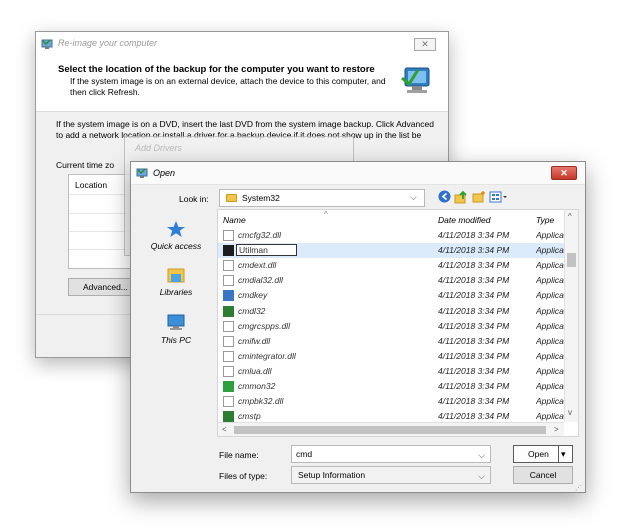 The height and width of the screenshot is (530, 624). What do you see at coordinates (266, 250) in the screenshot?
I see `file-name-cell: Utilman` at bounding box center [266, 250].